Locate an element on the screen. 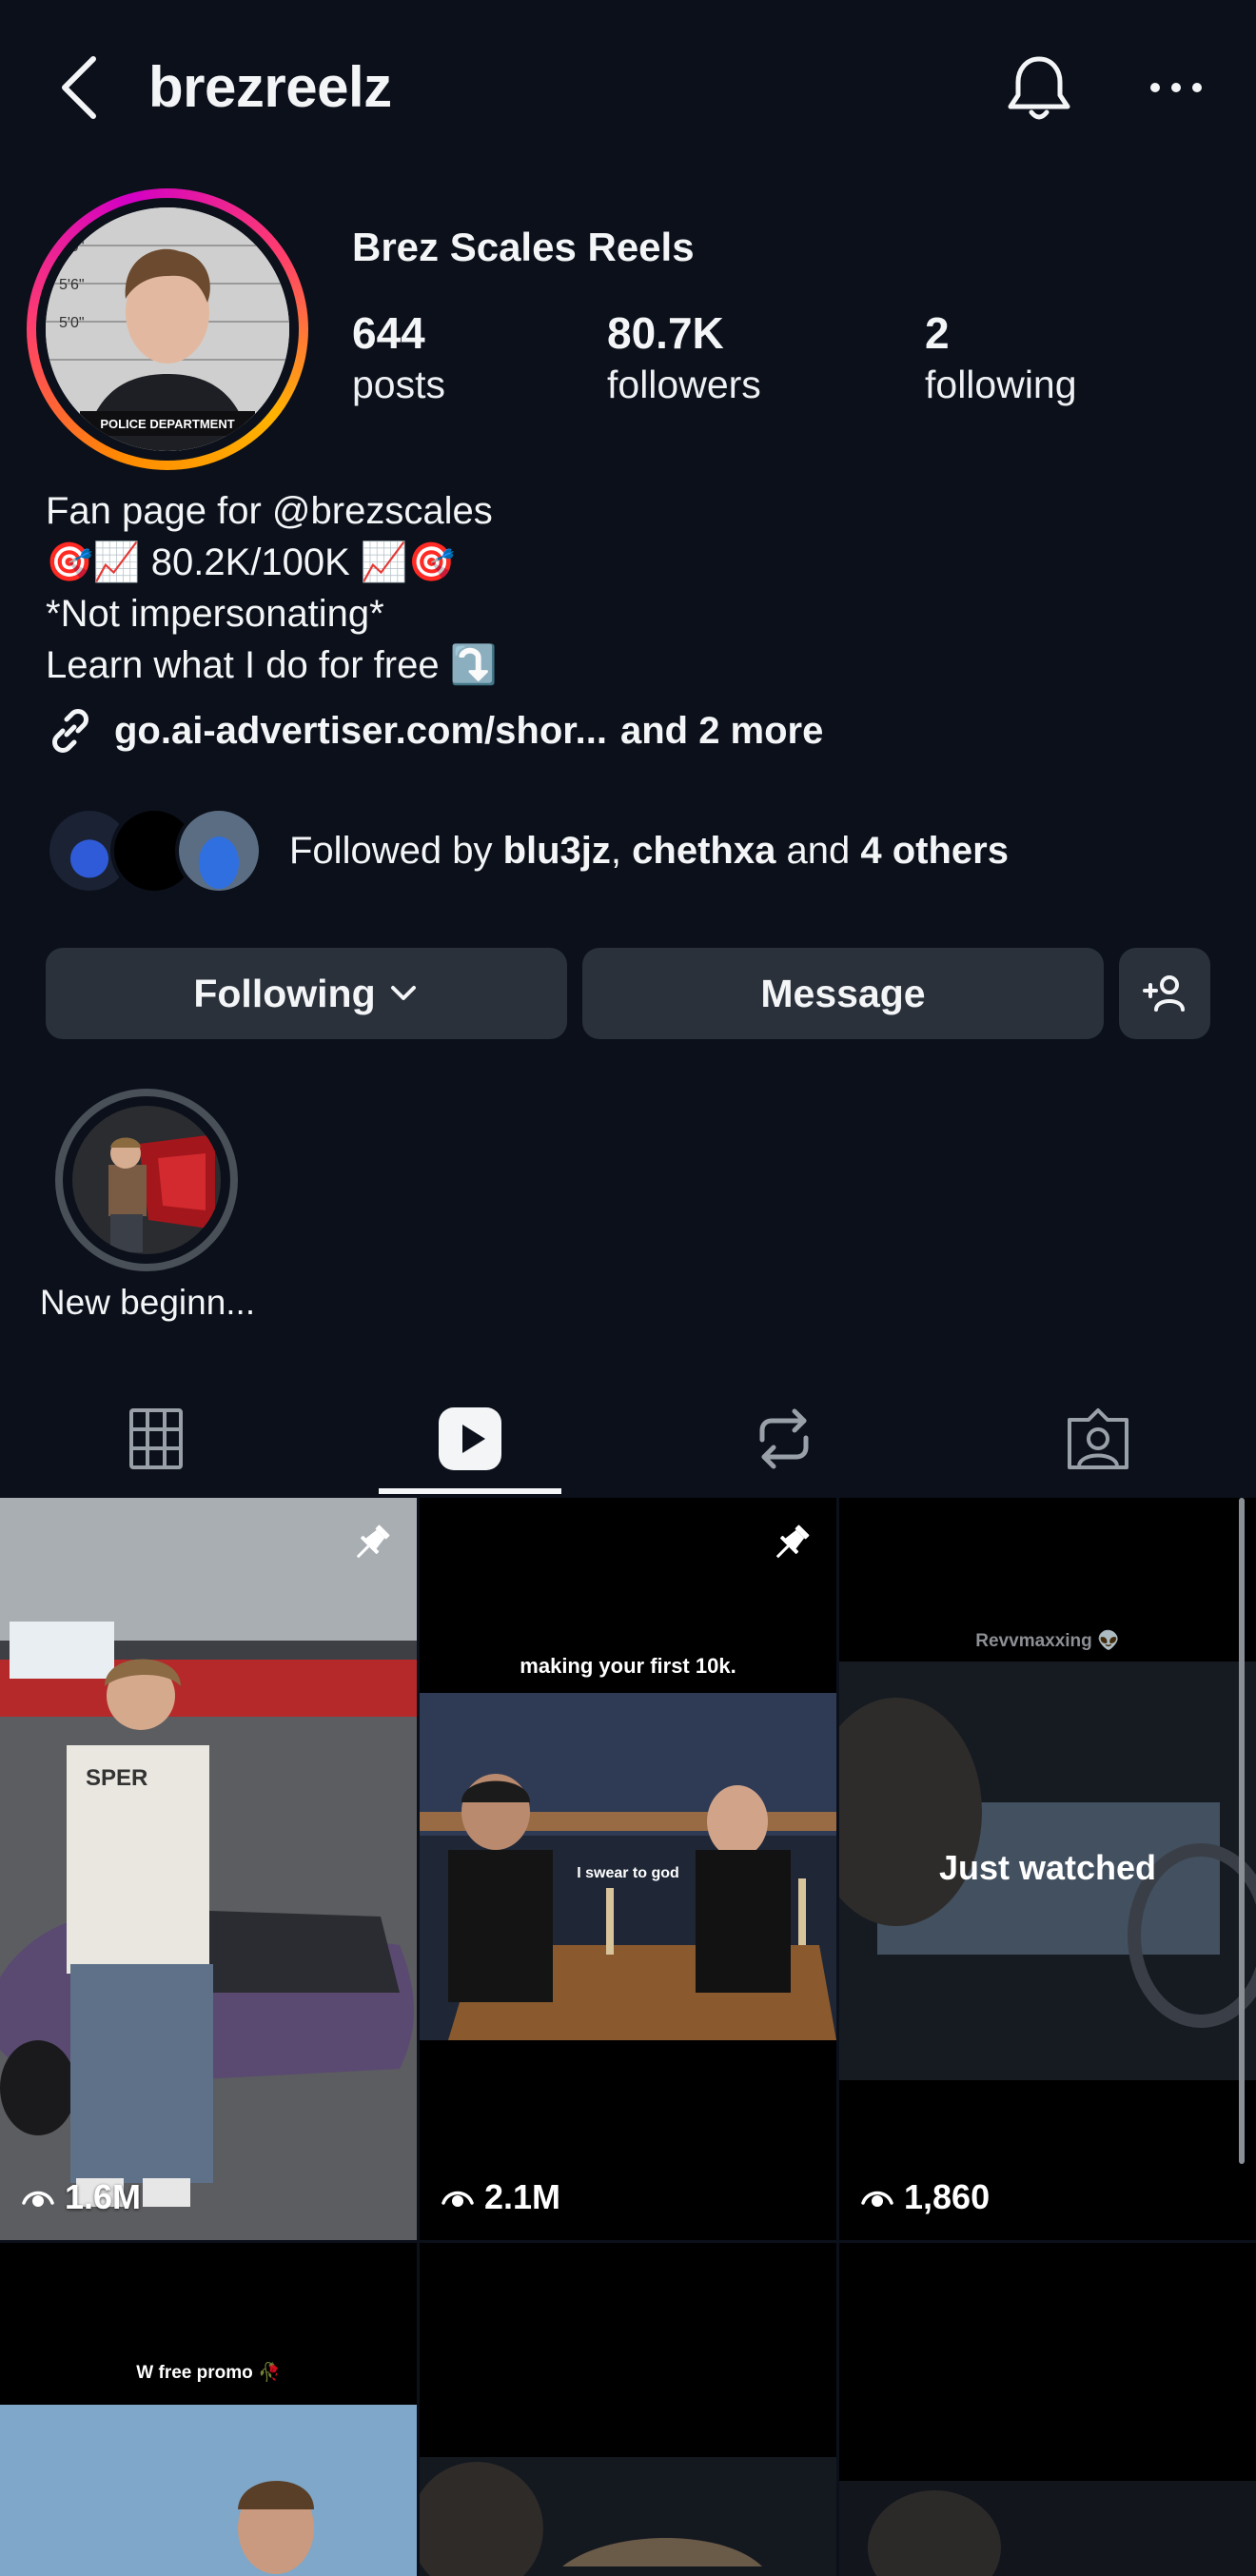  view-count: 1.6M is located at coordinates (81, 2197).